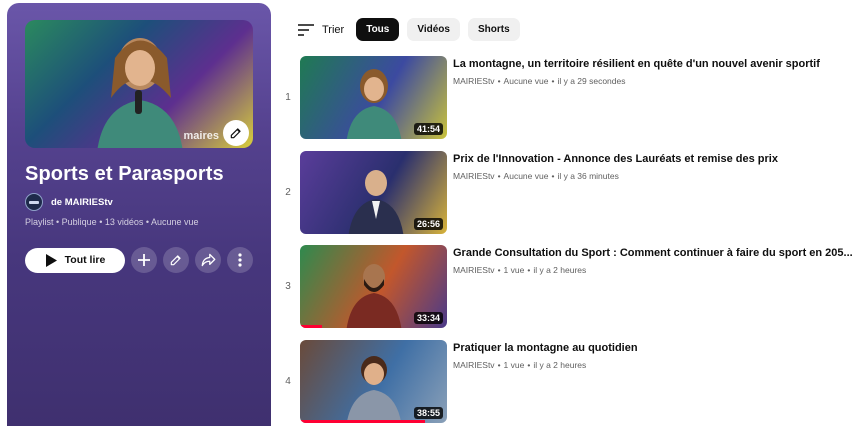  Describe the element at coordinates (493, 29) in the screenshot. I see `chip-shorts: Shorts` at that location.